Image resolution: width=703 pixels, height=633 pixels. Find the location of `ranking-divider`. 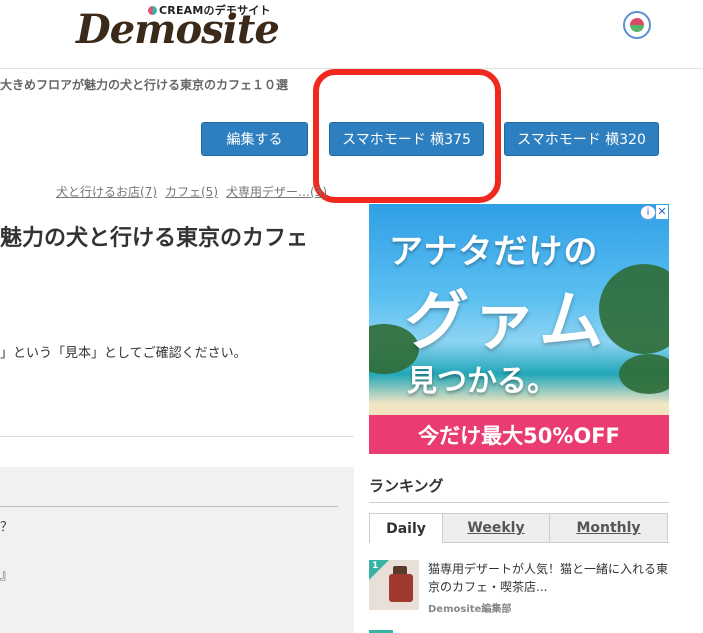

ranking-divider is located at coordinates (519, 502).